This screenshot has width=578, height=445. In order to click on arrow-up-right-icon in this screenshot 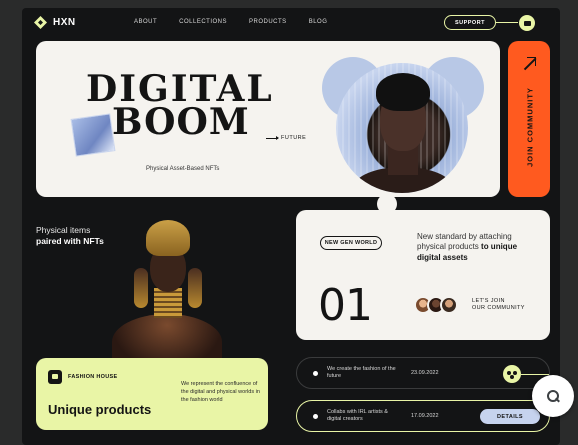, I will do `click(528, 64)`.